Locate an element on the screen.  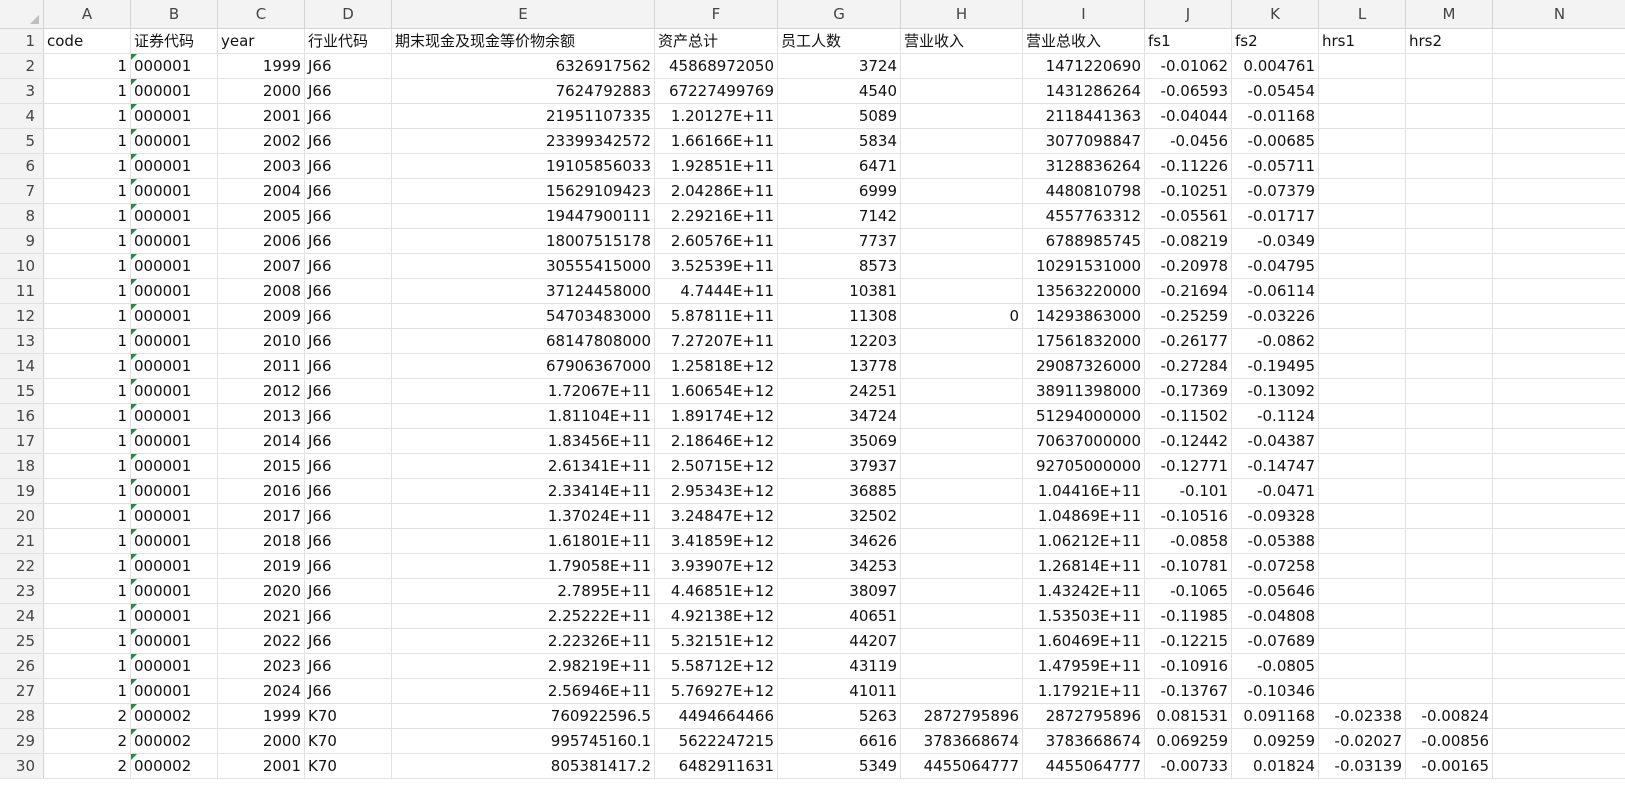
cell-m27 is located at coordinates (1449, 691).